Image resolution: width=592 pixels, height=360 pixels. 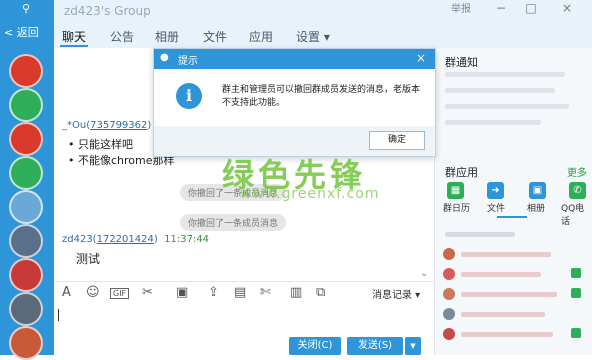 I want to click on report-button: 举报, so click(x=461, y=7).